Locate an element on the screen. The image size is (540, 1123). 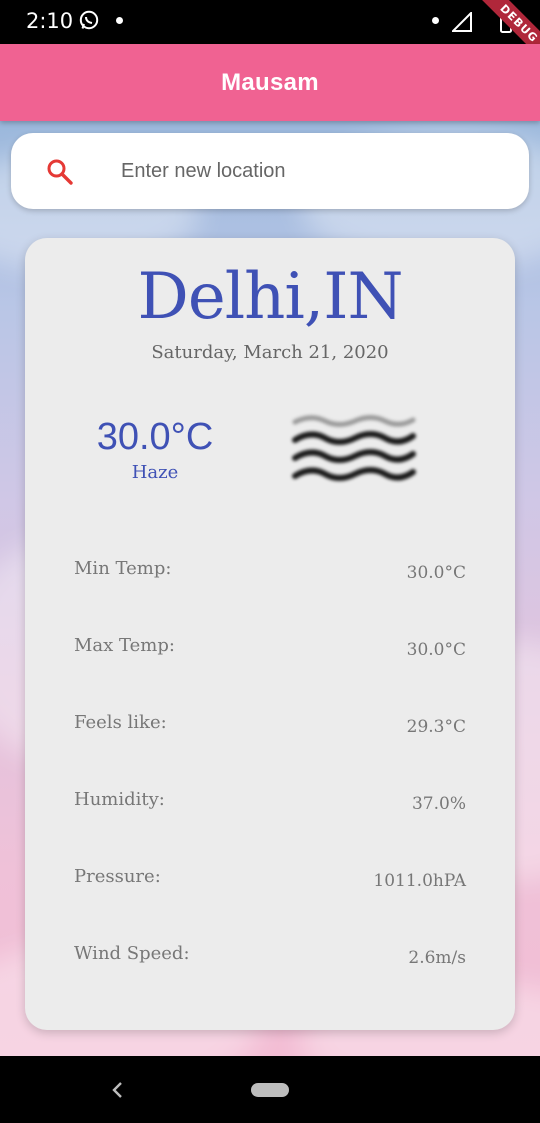
detail-value: 37.0% is located at coordinates (438, 804).